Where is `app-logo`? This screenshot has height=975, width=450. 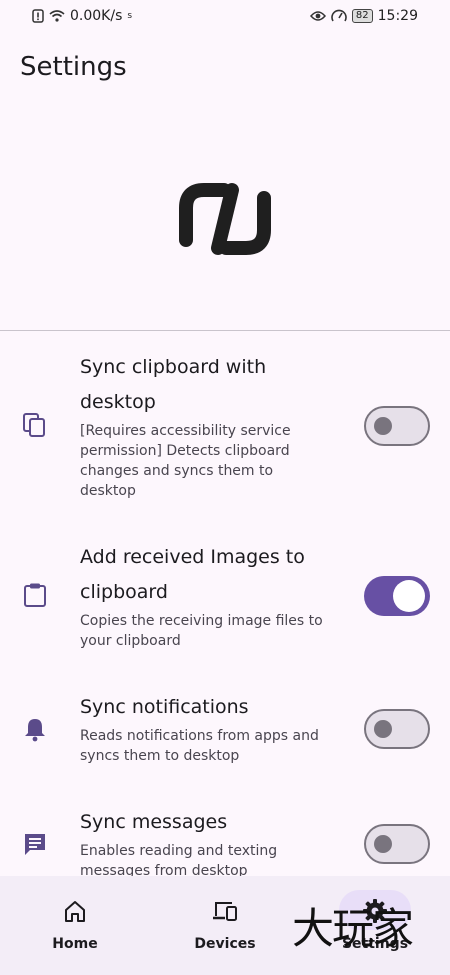
app-logo is located at coordinates (225, 219).